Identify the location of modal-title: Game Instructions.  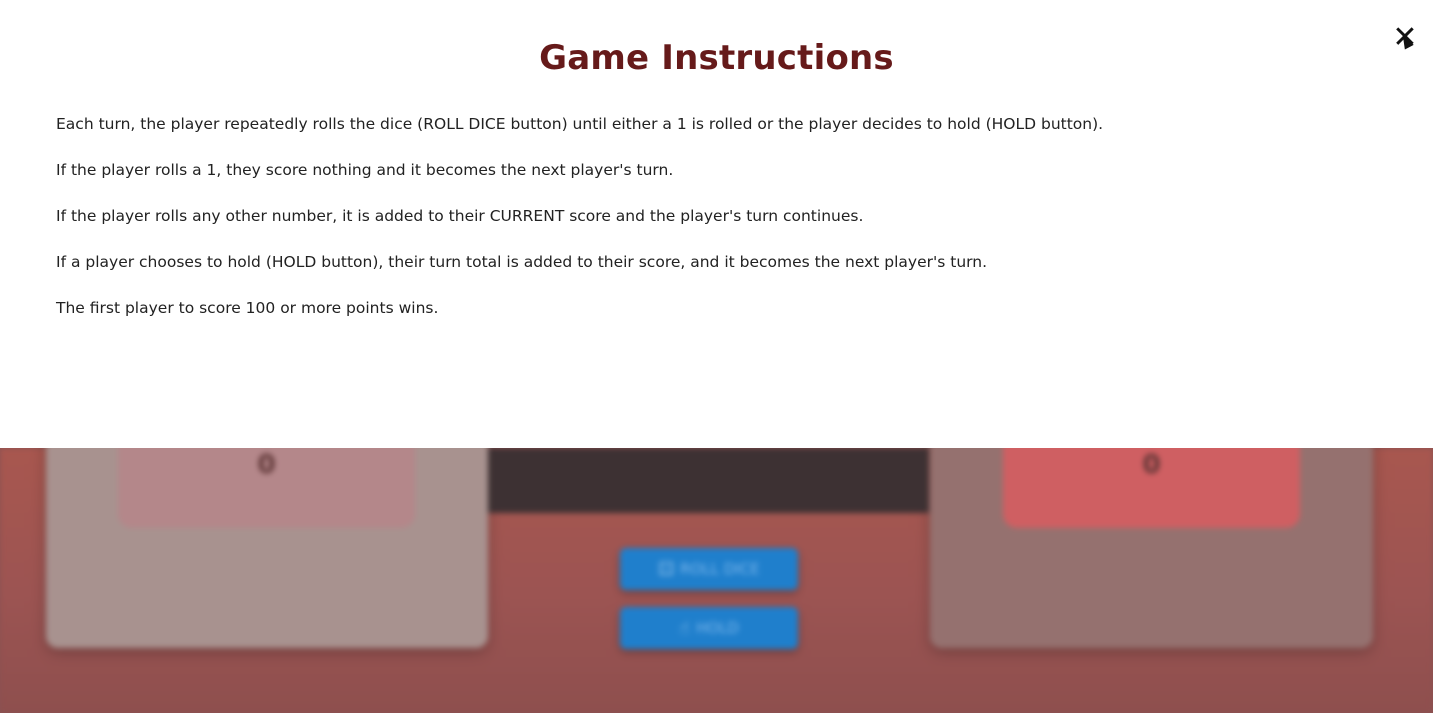
(716, 58).